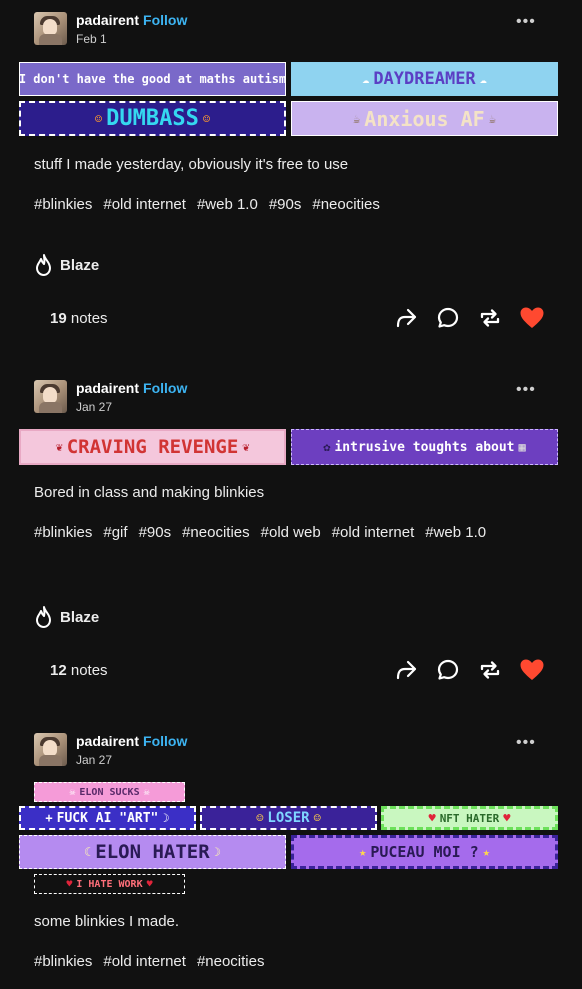  What do you see at coordinates (294, 30) in the screenshot?
I see `post-header: padairent Follow Feb 1 •••` at bounding box center [294, 30].